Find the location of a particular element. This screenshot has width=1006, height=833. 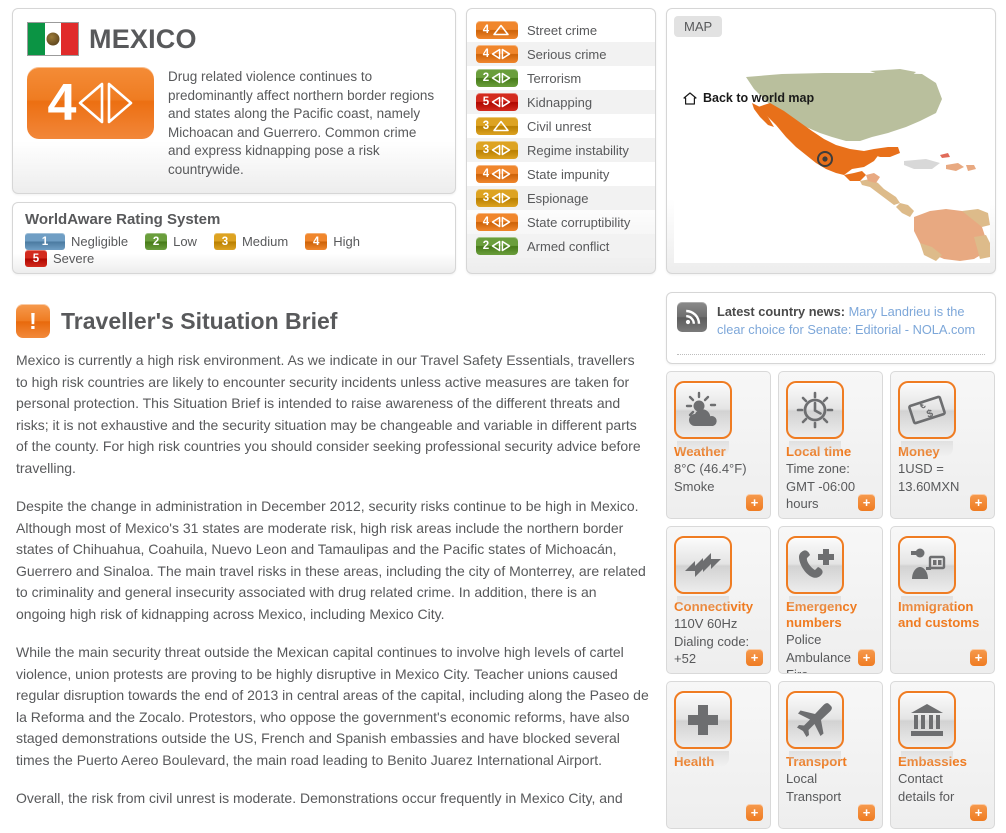

threat-rating-value: 3 is located at coordinates (486, 126).